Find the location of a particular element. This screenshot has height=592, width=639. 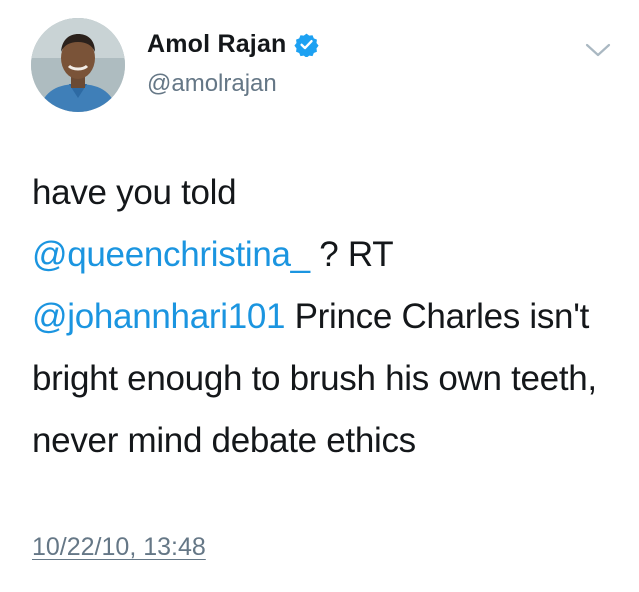

tweet-timestamp: 10/22/10, 13:48 is located at coordinates (119, 547).